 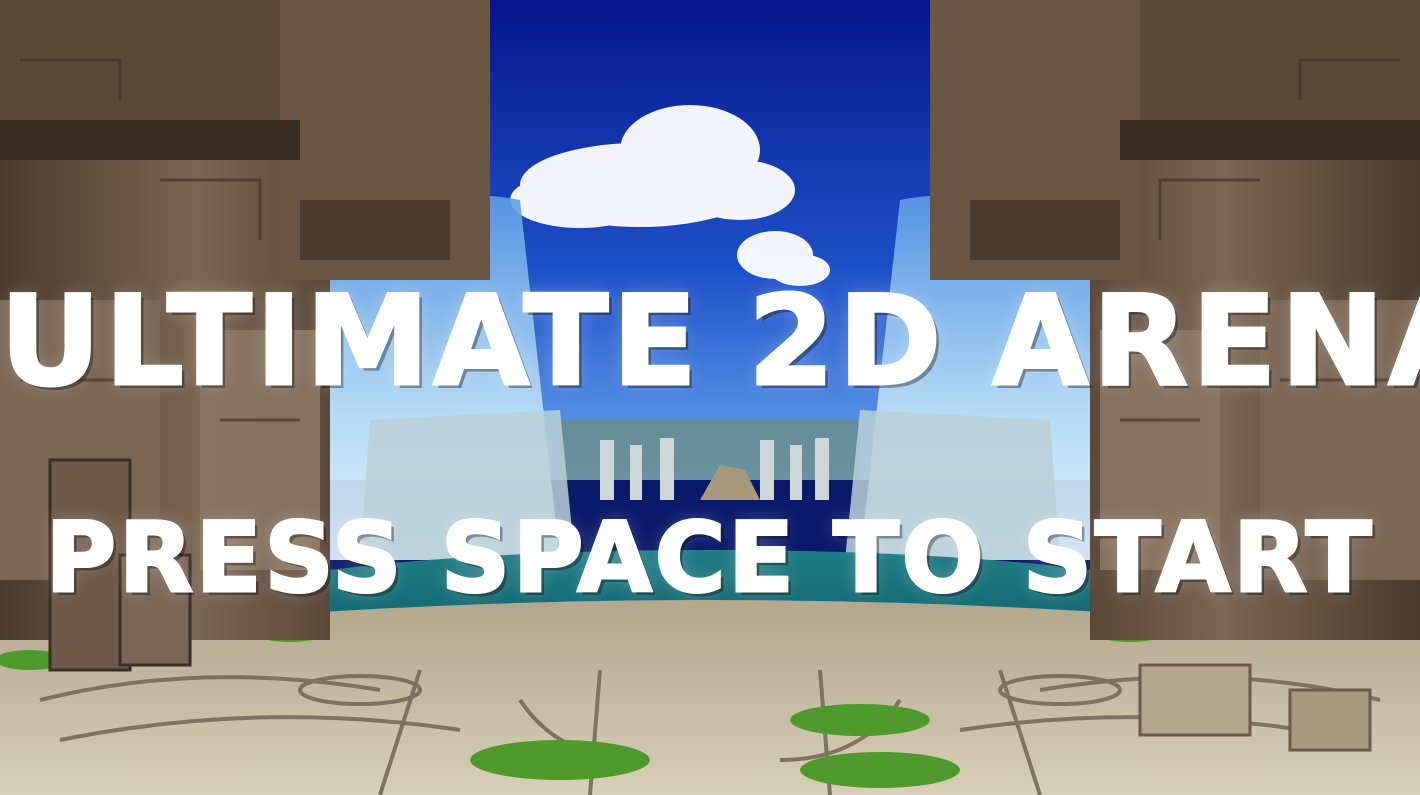 I want to click on press-start-prompt: PRESS SPACE TO START, so click(x=710, y=558).